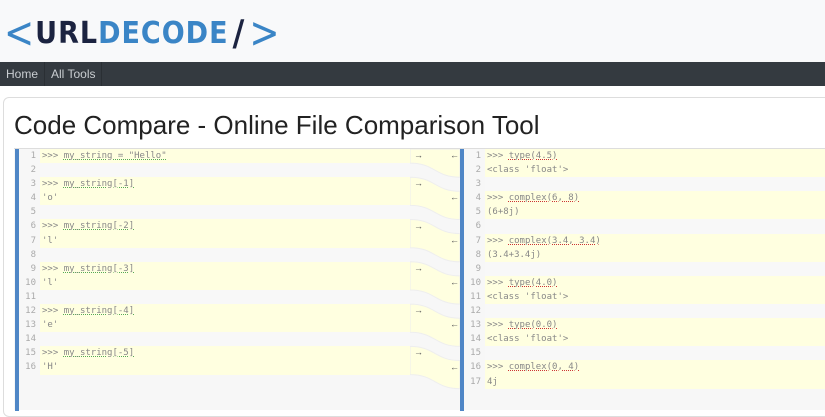 The height and width of the screenshot is (417, 825). I want to click on code-line: 14, so click(214, 339).